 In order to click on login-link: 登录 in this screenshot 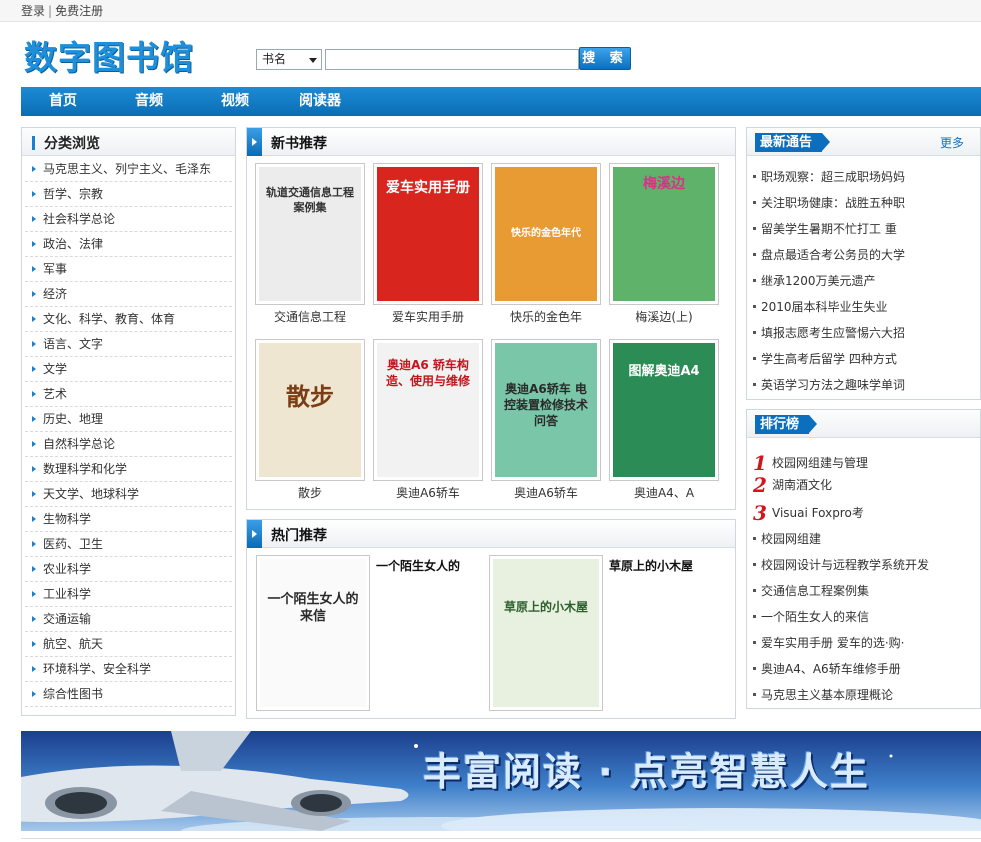, I will do `click(33, 11)`.